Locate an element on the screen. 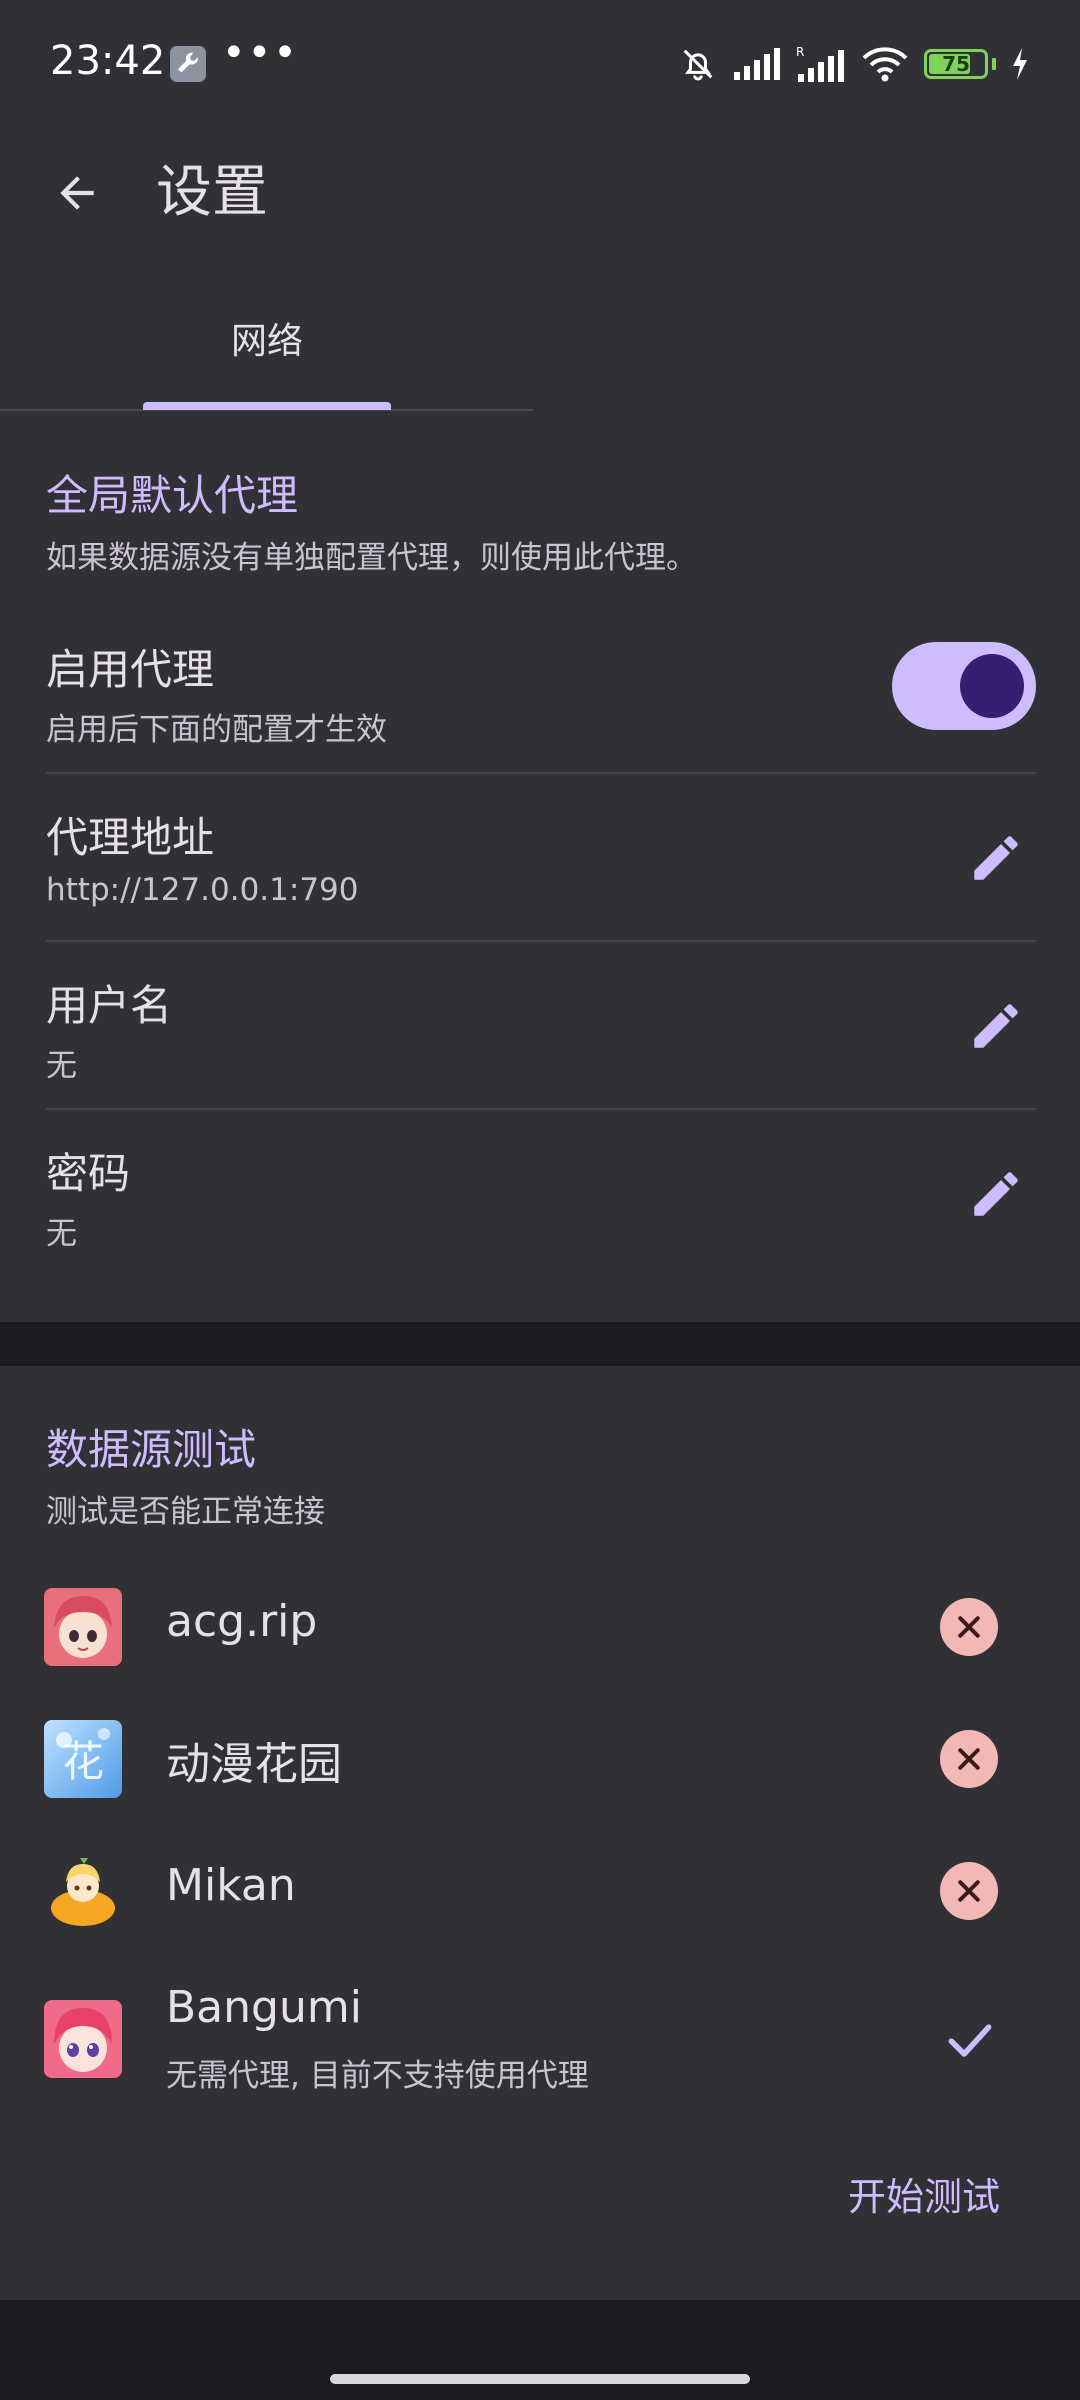 Image resolution: width=1080 pixels, height=2400 pixels. back-button is located at coordinates (77, 193).